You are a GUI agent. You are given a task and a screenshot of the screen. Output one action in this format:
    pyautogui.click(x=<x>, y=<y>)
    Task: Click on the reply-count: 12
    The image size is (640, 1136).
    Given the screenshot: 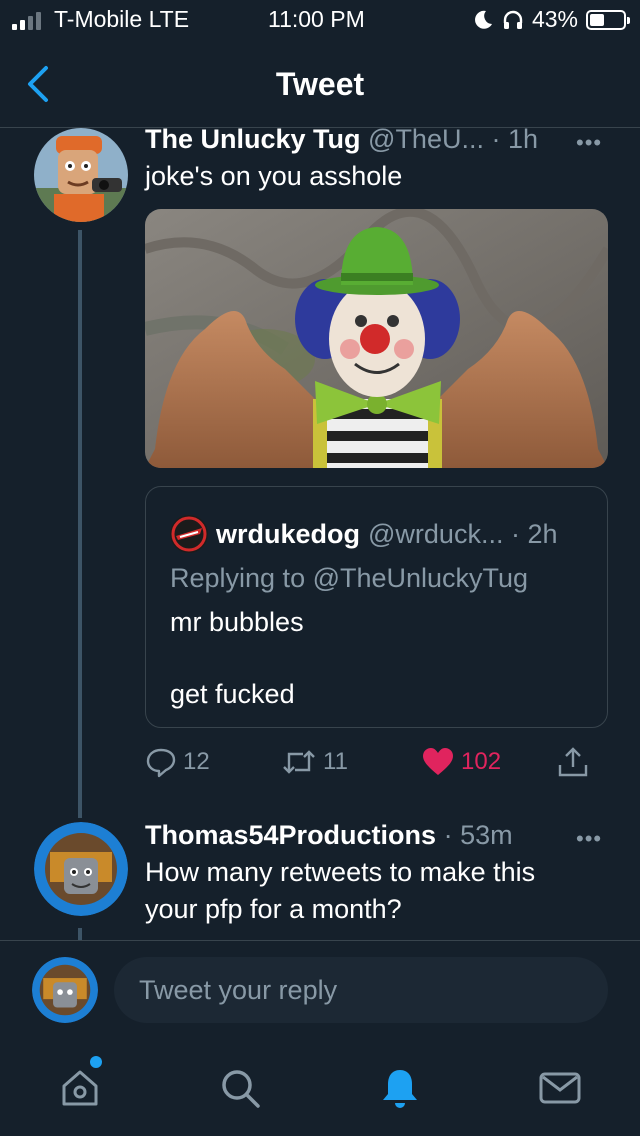 What is the action you would take?
    pyautogui.click(x=196, y=761)
    